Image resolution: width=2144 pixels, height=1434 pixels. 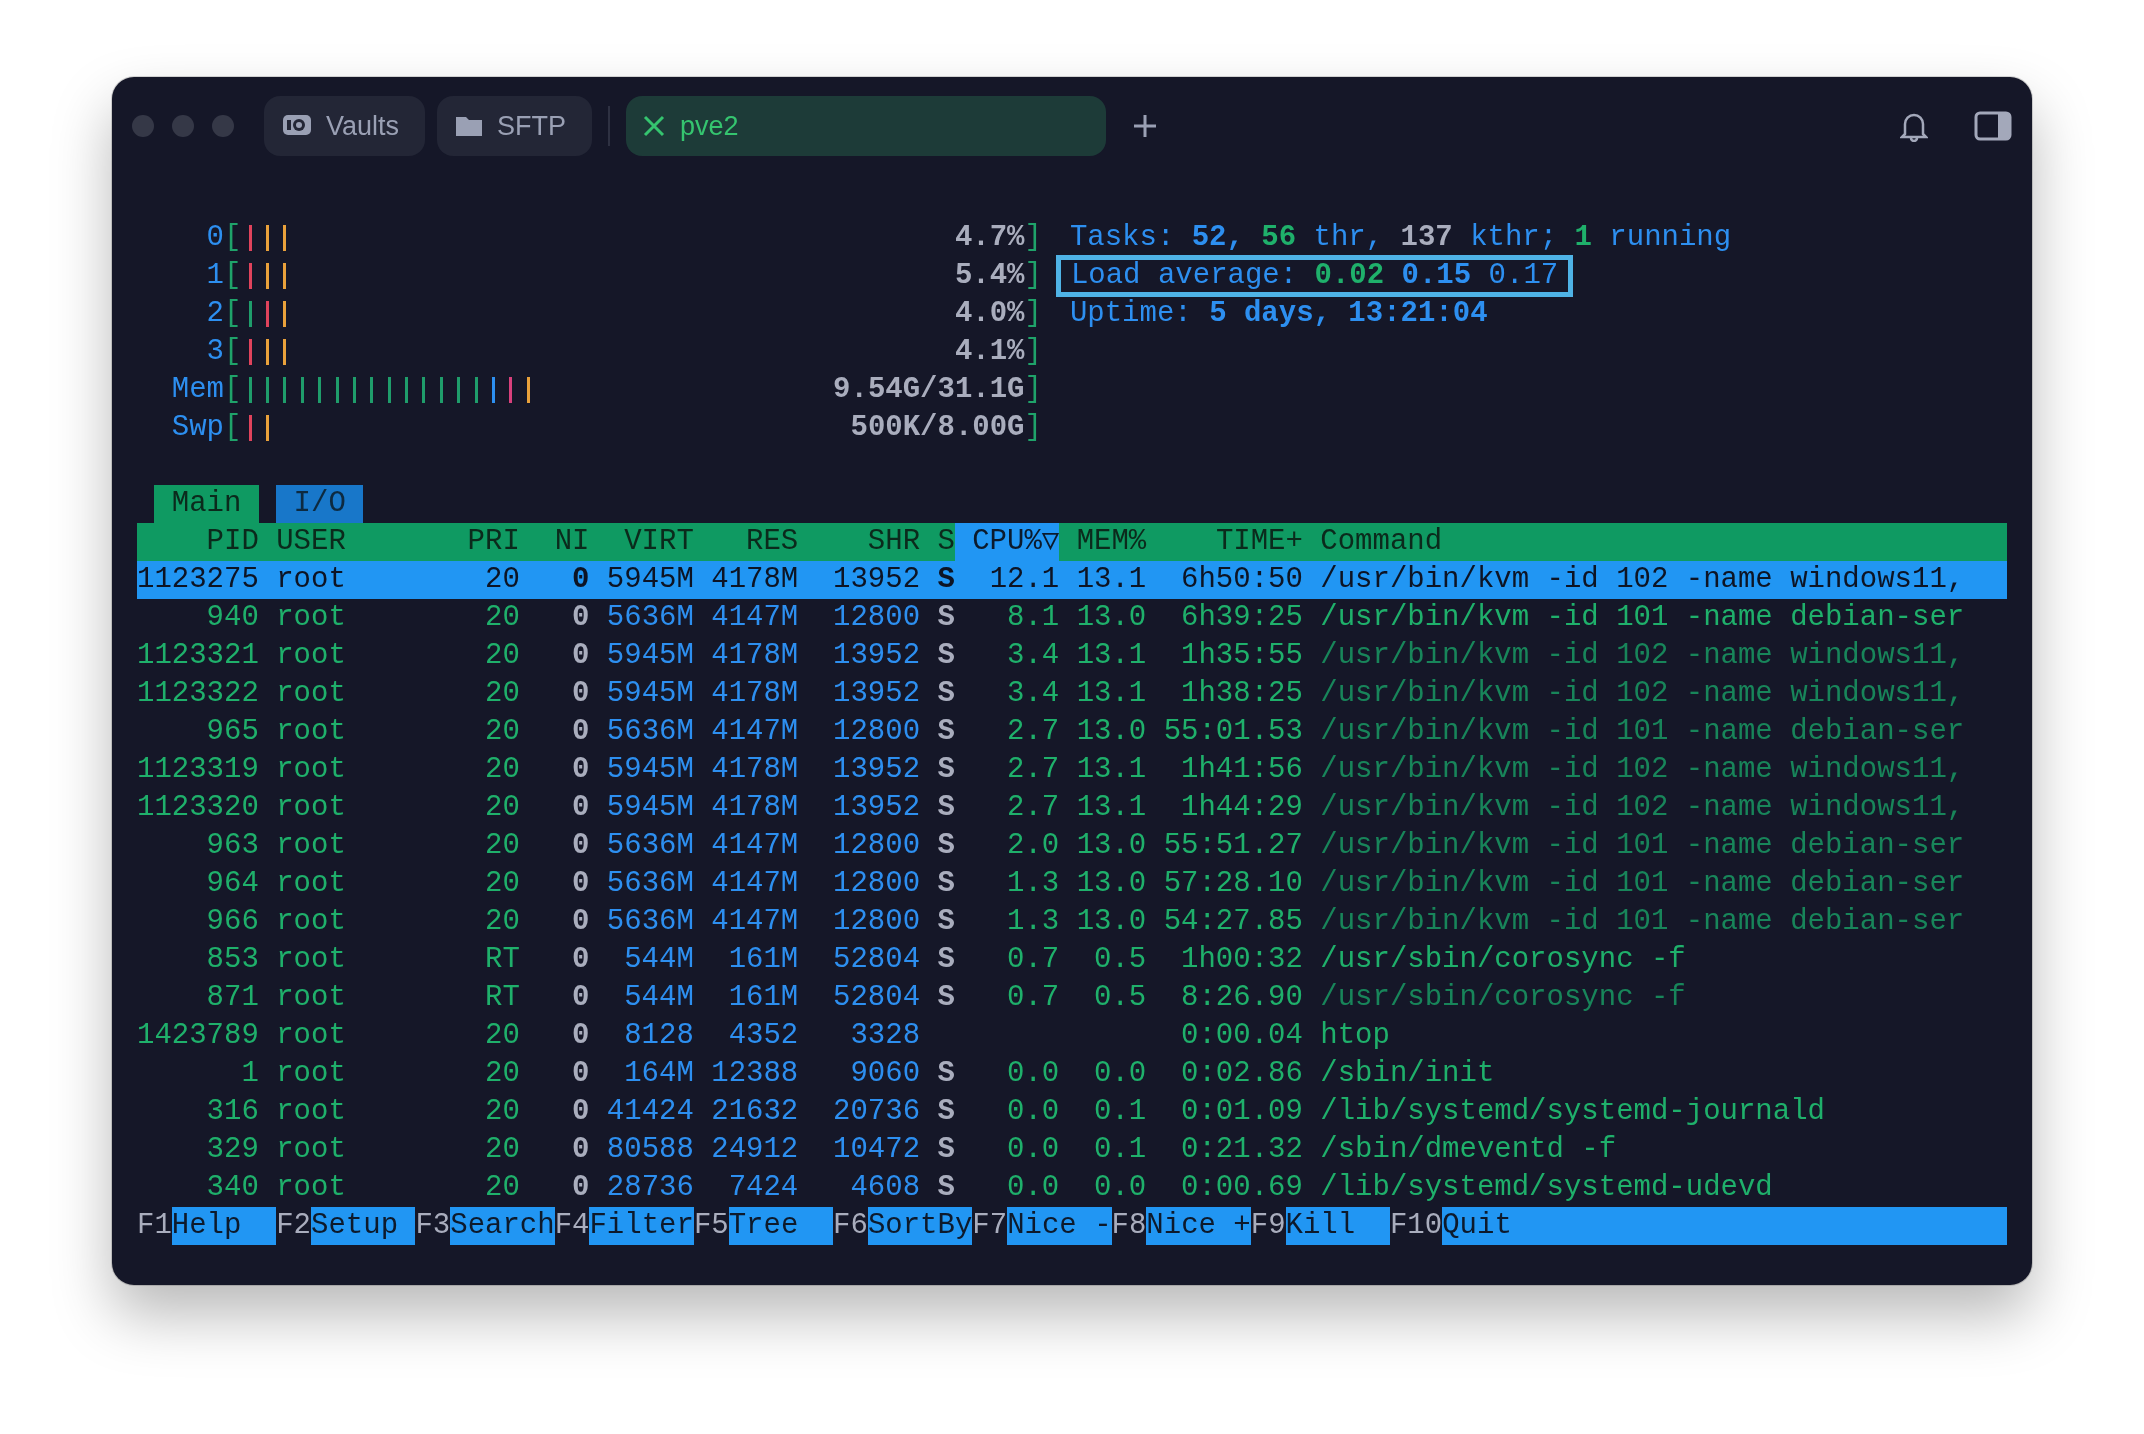 What do you see at coordinates (345, 542) in the screenshot?
I see `column-header: USER` at bounding box center [345, 542].